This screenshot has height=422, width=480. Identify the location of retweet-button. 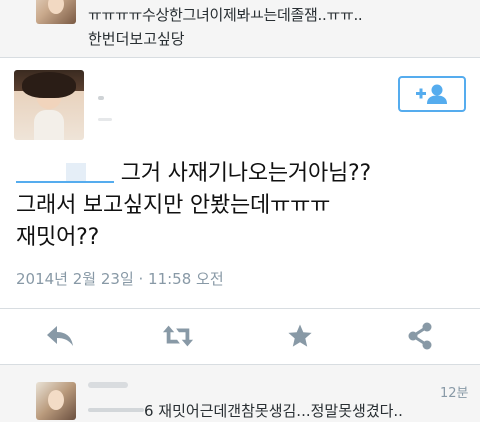
(178, 336).